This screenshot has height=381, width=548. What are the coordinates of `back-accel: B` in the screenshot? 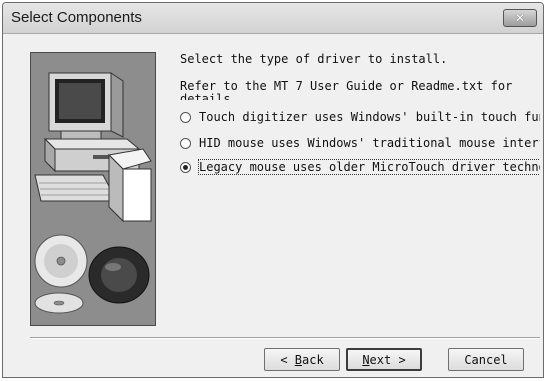 It's located at (298, 359).